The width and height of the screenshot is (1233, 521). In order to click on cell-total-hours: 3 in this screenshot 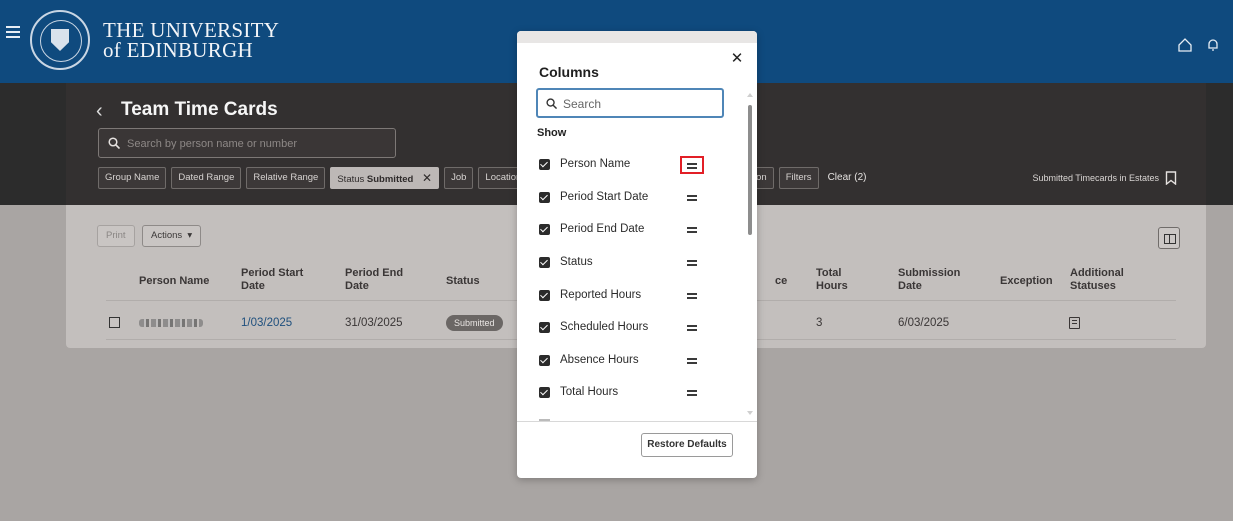, I will do `click(819, 323)`.